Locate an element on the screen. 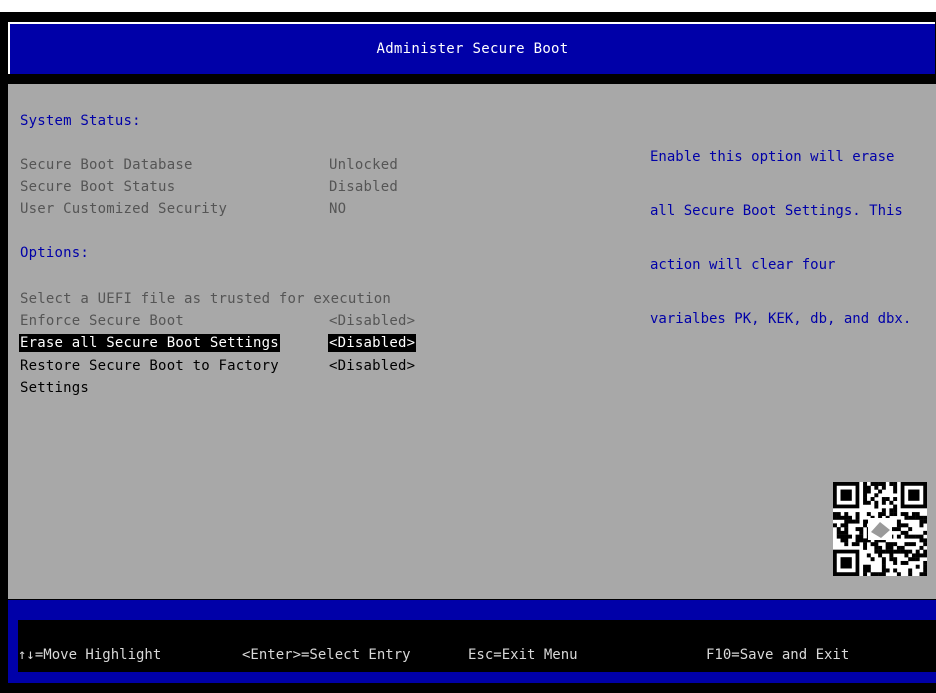 The height and width of the screenshot is (693, 936). qr-code-graphic is located at coordinates (880, 529).